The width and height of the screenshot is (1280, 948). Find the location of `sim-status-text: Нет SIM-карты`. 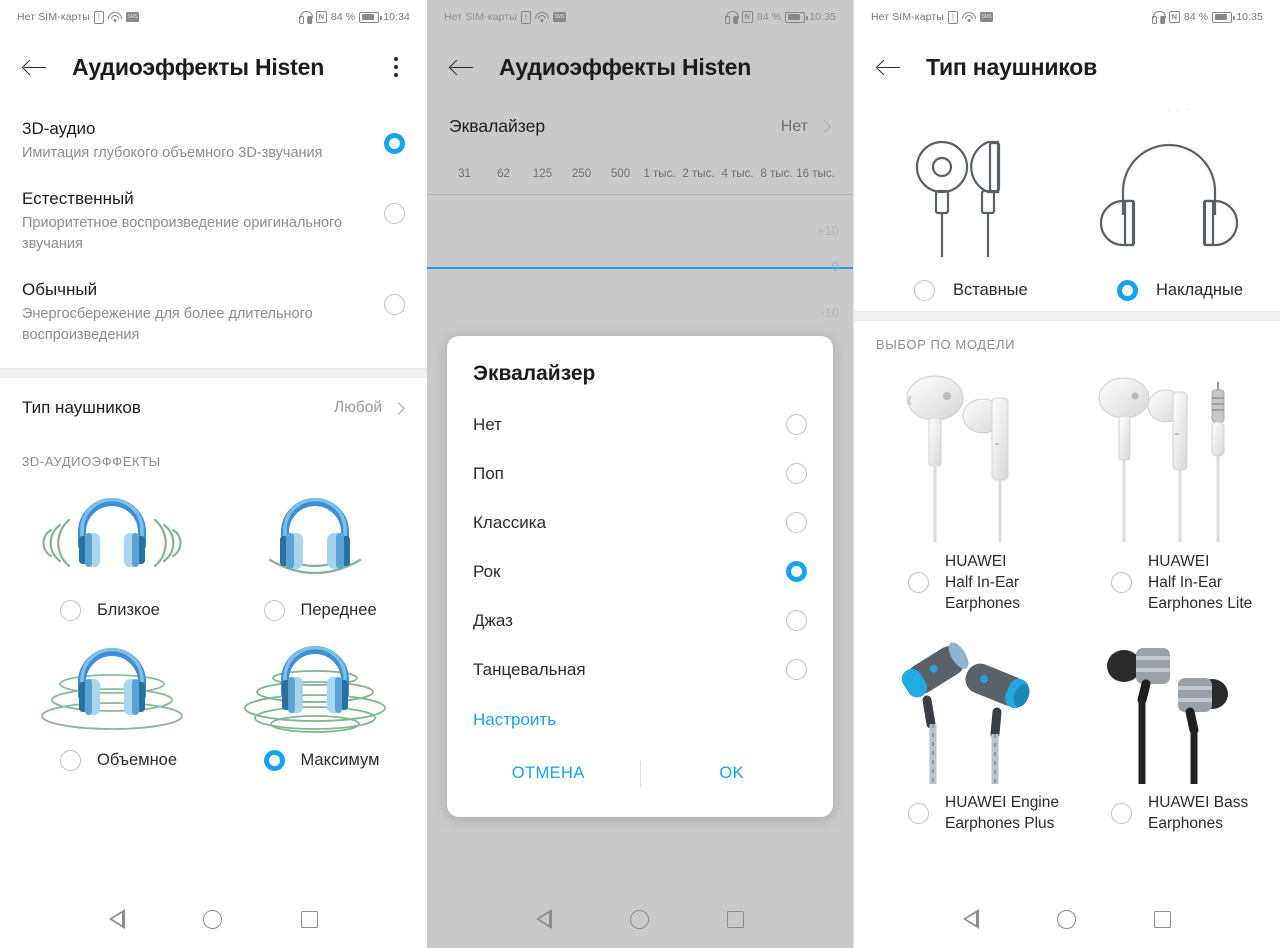

sim-status-text: Нет SIM-карты is located at coordinates (907, 17).